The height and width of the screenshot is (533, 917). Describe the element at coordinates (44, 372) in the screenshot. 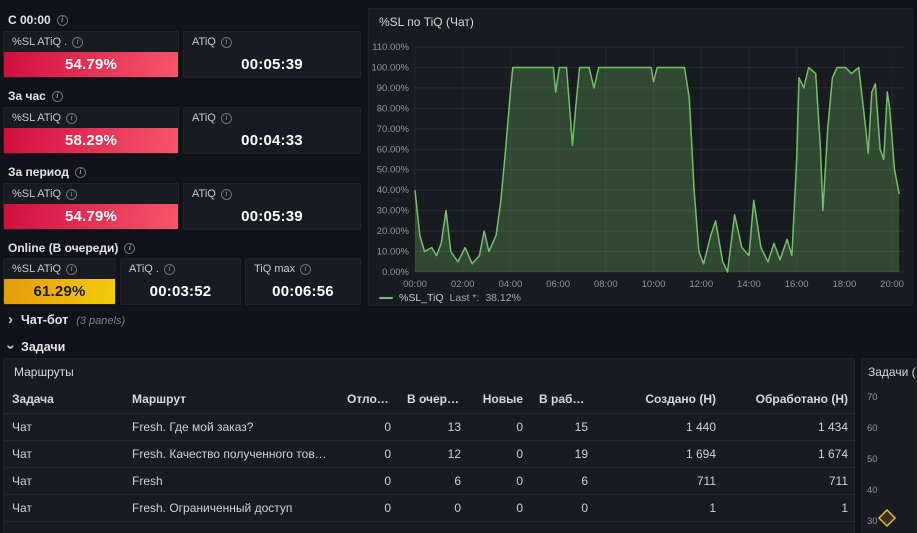

I see `panel-title: Маршруты` at that location.